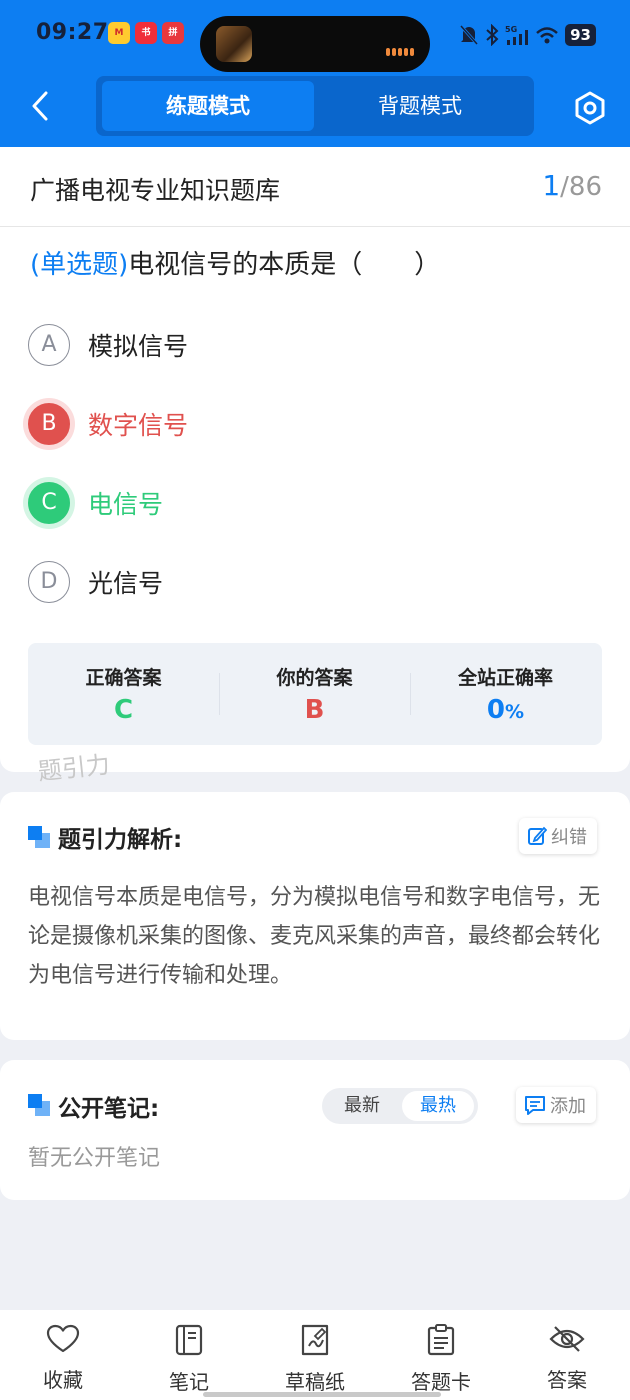 The width and height of the screenshot is (630, 1400). I want to click on gear-icon, so click(590, 108).